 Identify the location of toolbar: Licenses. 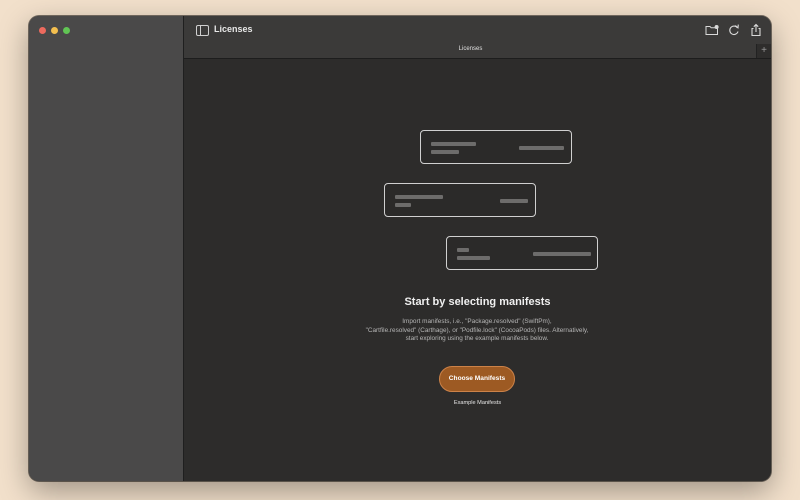
(477, 30).